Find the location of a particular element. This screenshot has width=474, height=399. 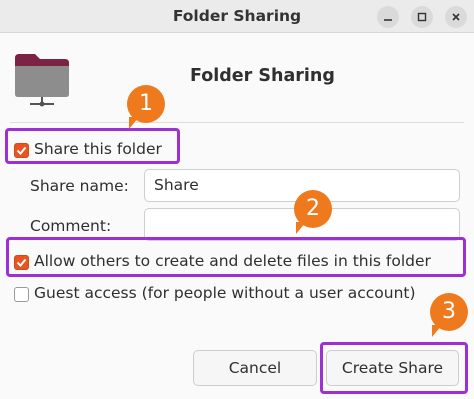

cancel-button: Cancel is located at coordinates (255, 368).